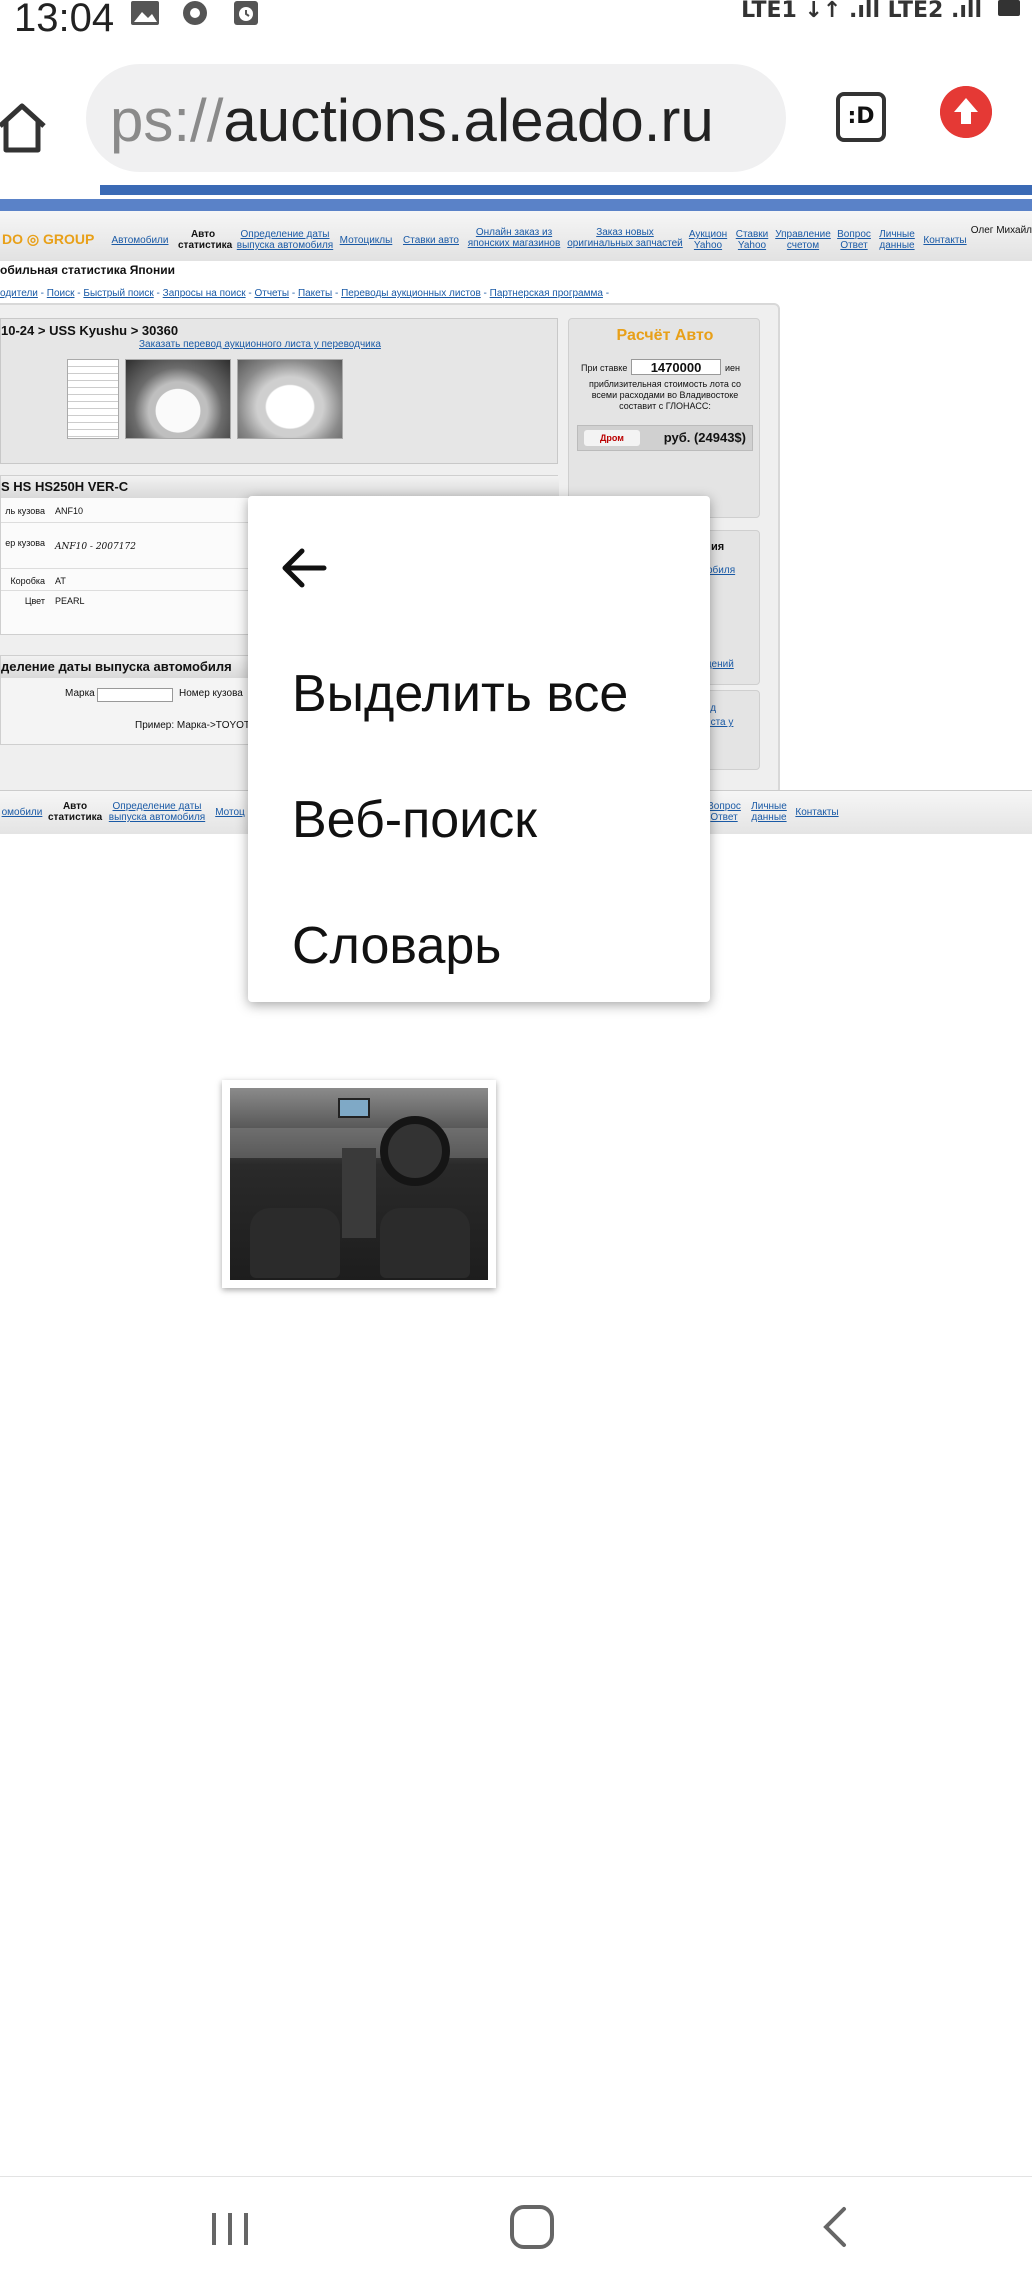 The image size is (1032, 2270). Describe the element at coordinates (1001, 230) in the screenshot. I see `user-name: Олег Михайл` at that location.